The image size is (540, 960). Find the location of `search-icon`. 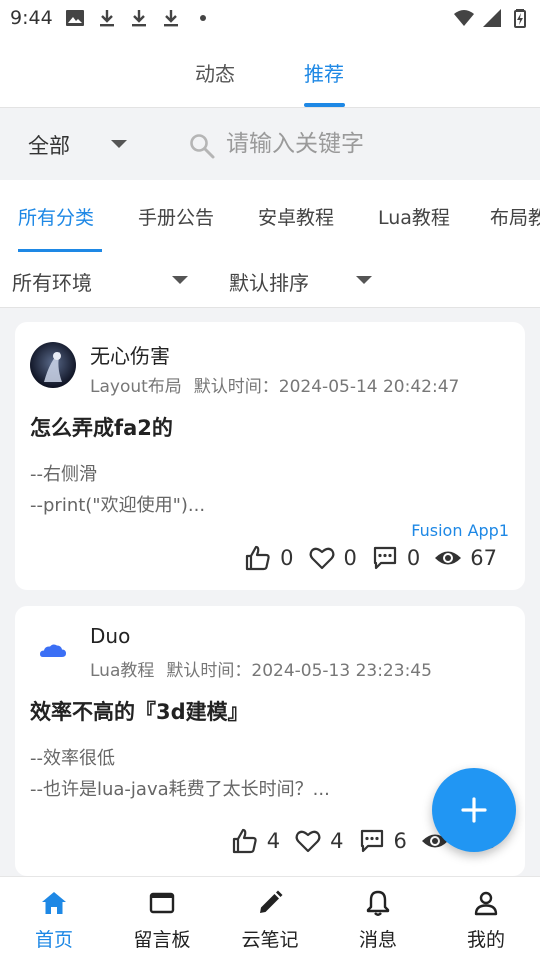

search-icon is located at coordinates (202, 146).